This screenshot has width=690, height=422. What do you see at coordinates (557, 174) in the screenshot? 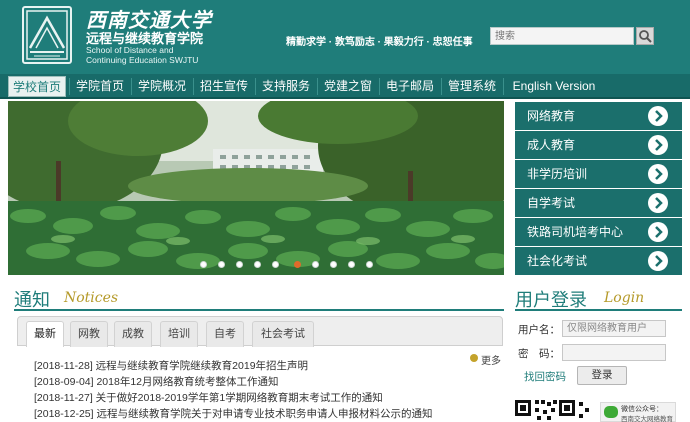
I see `side-item-label: 非学历培训` at bounding box center [557, 174].